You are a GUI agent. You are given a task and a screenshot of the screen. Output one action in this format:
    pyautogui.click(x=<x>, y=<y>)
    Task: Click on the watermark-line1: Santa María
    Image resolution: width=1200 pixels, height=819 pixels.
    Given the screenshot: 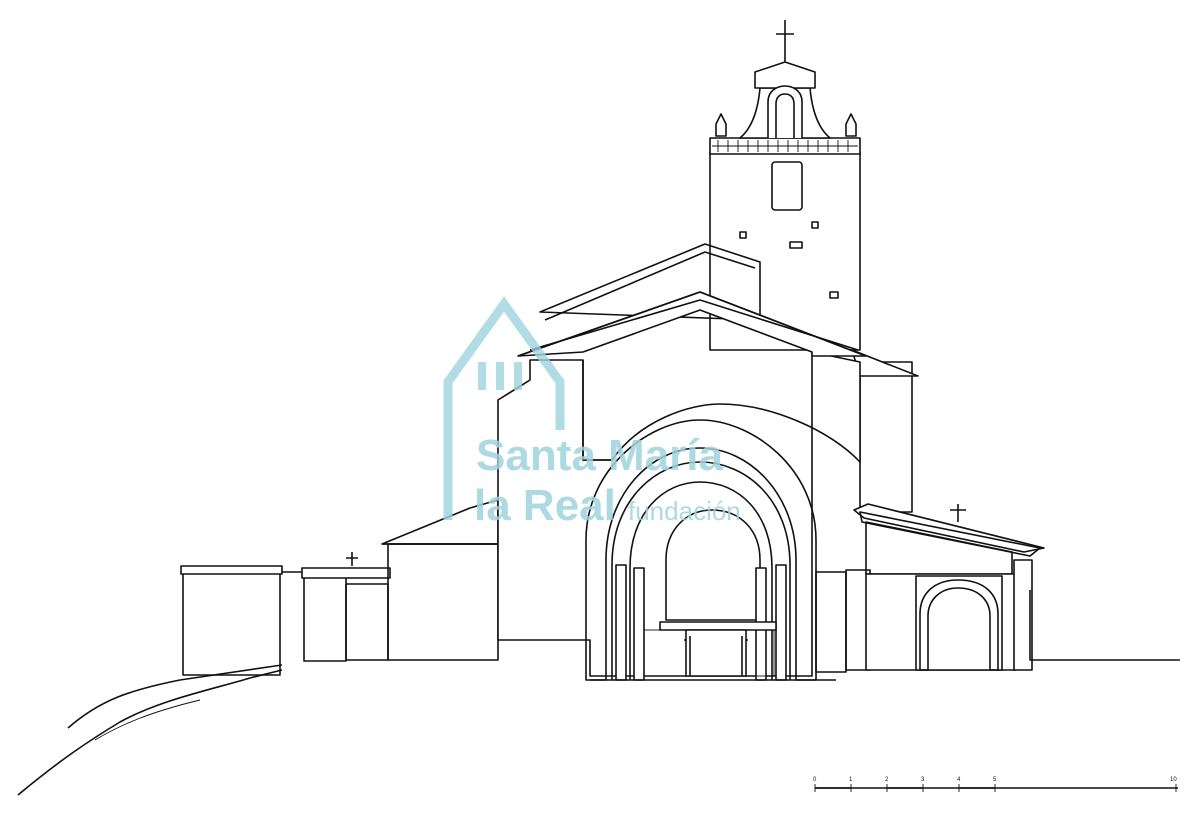 What is the action you would take?
    pyautogui.click(x=600, y=455)
    